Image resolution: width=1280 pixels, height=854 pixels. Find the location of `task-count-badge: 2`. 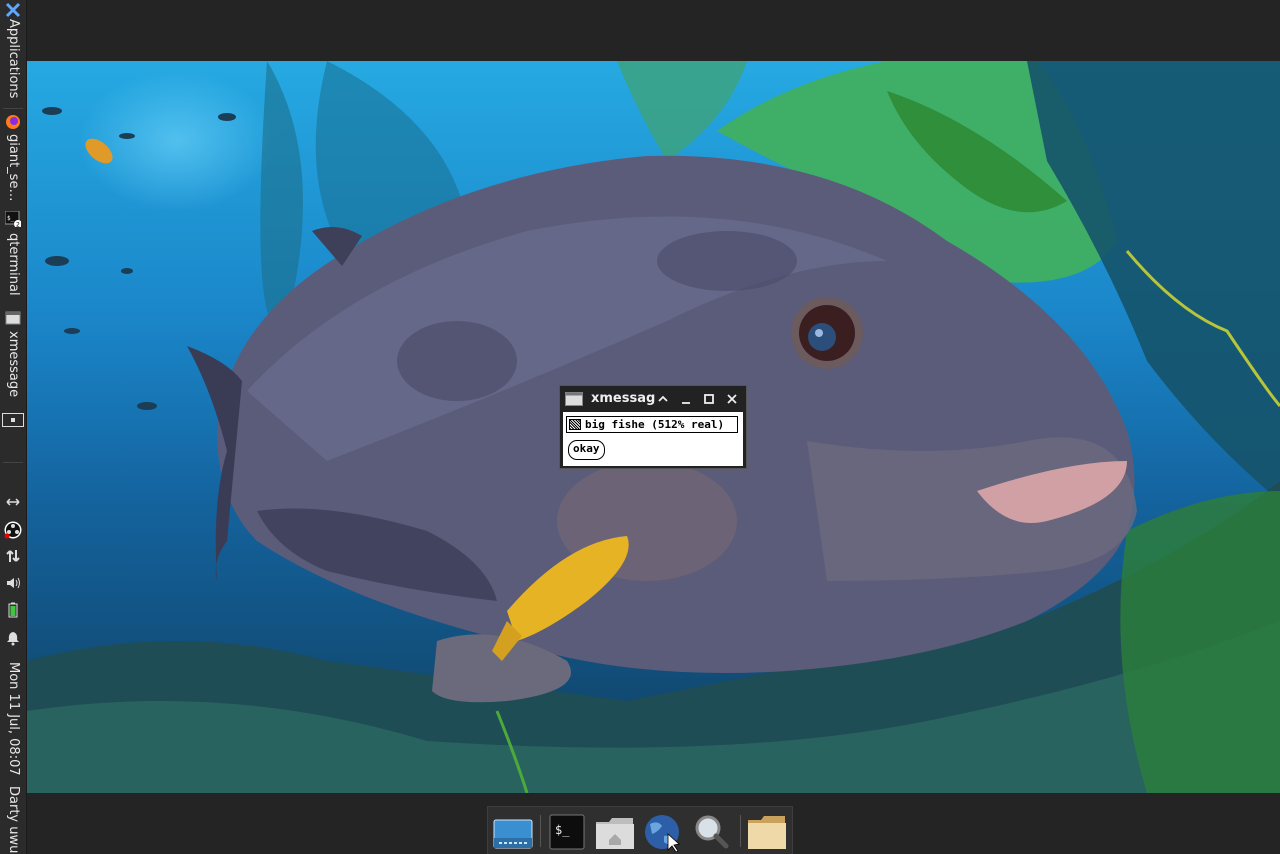

task-count-badge: 2 is located at coordinates (18, 225).